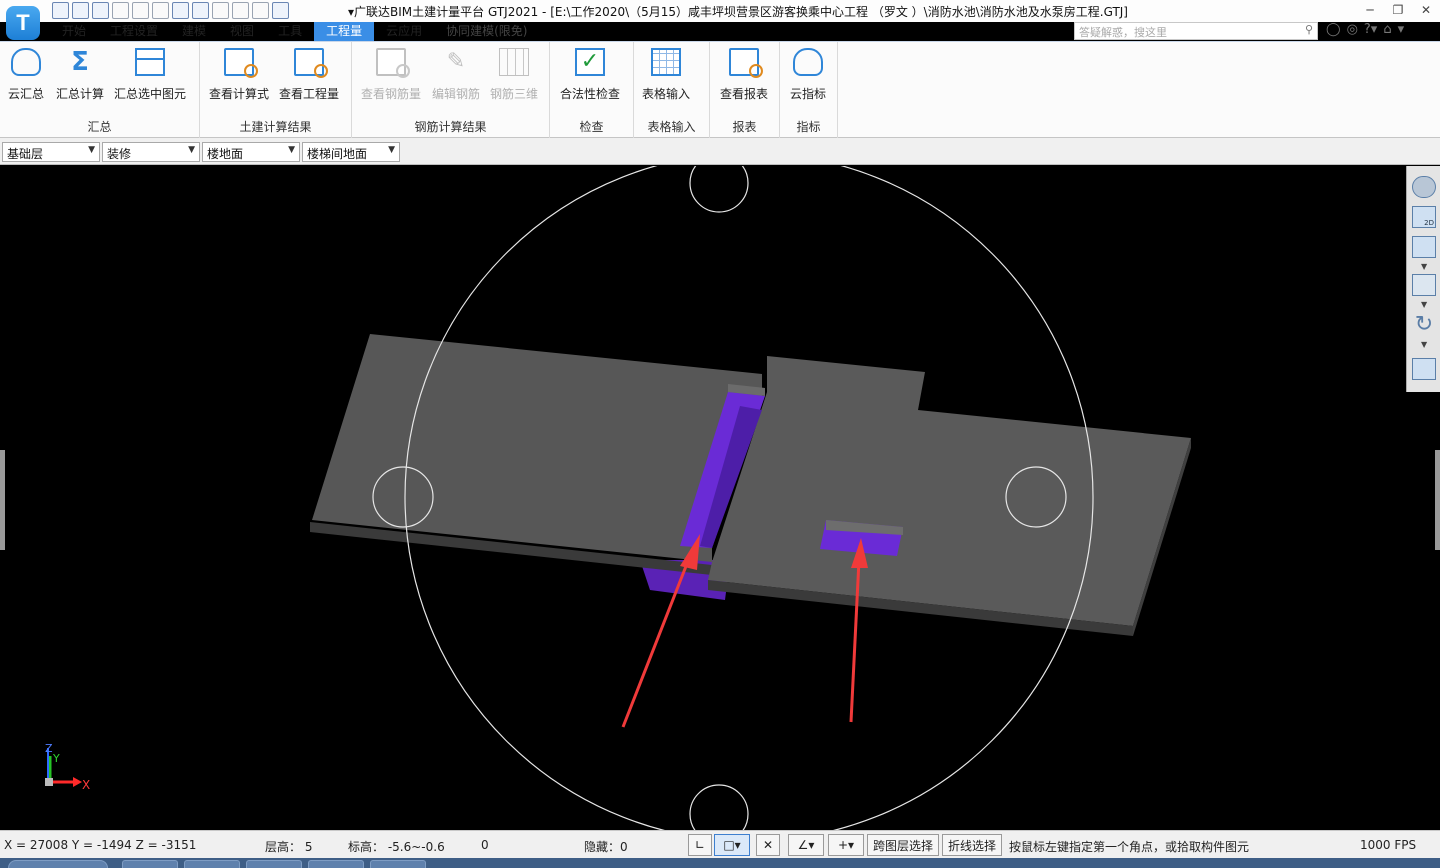  What do you see at coordinates (240, 10) in the screenshot?
I see `edit-quick-icon` at bounding box center [240, 10].